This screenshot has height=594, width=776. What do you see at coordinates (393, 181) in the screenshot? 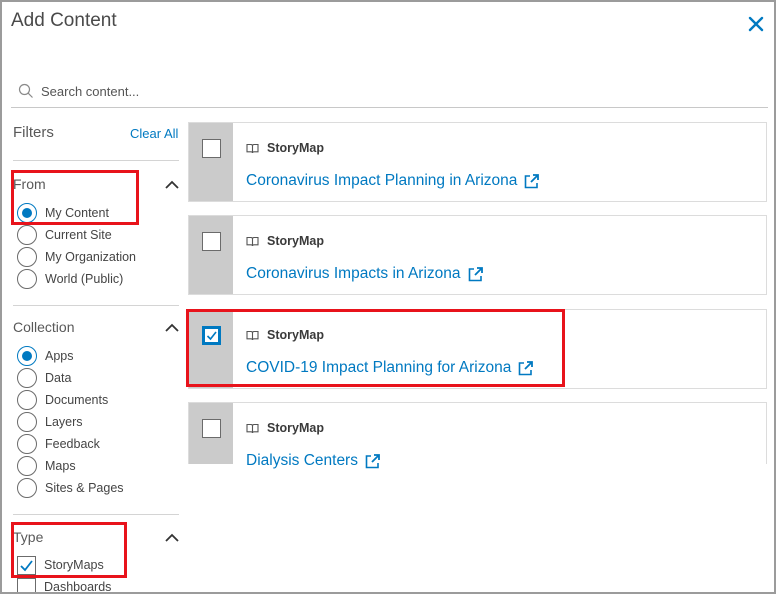
I see `result-title-link: Coronavirus Impact Planning in Arizona` at bounding box center [393, 181].